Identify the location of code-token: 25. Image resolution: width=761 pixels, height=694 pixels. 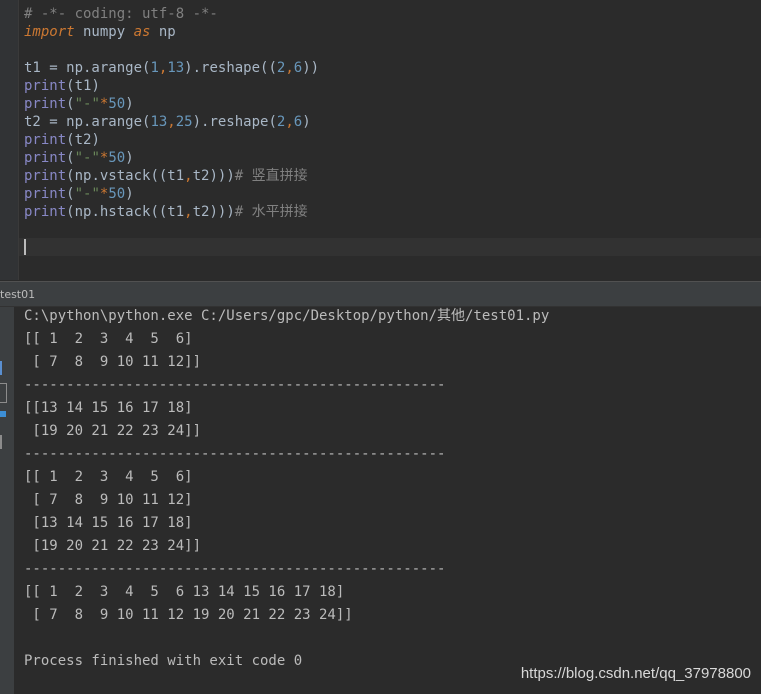
(184, 122).